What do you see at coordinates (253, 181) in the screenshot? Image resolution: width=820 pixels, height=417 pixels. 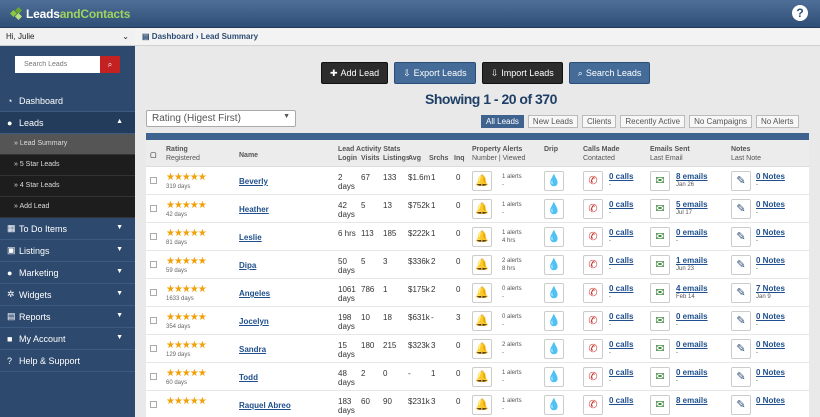 I see `lead-name-link: Beverly` at bounding box center [253, 181].